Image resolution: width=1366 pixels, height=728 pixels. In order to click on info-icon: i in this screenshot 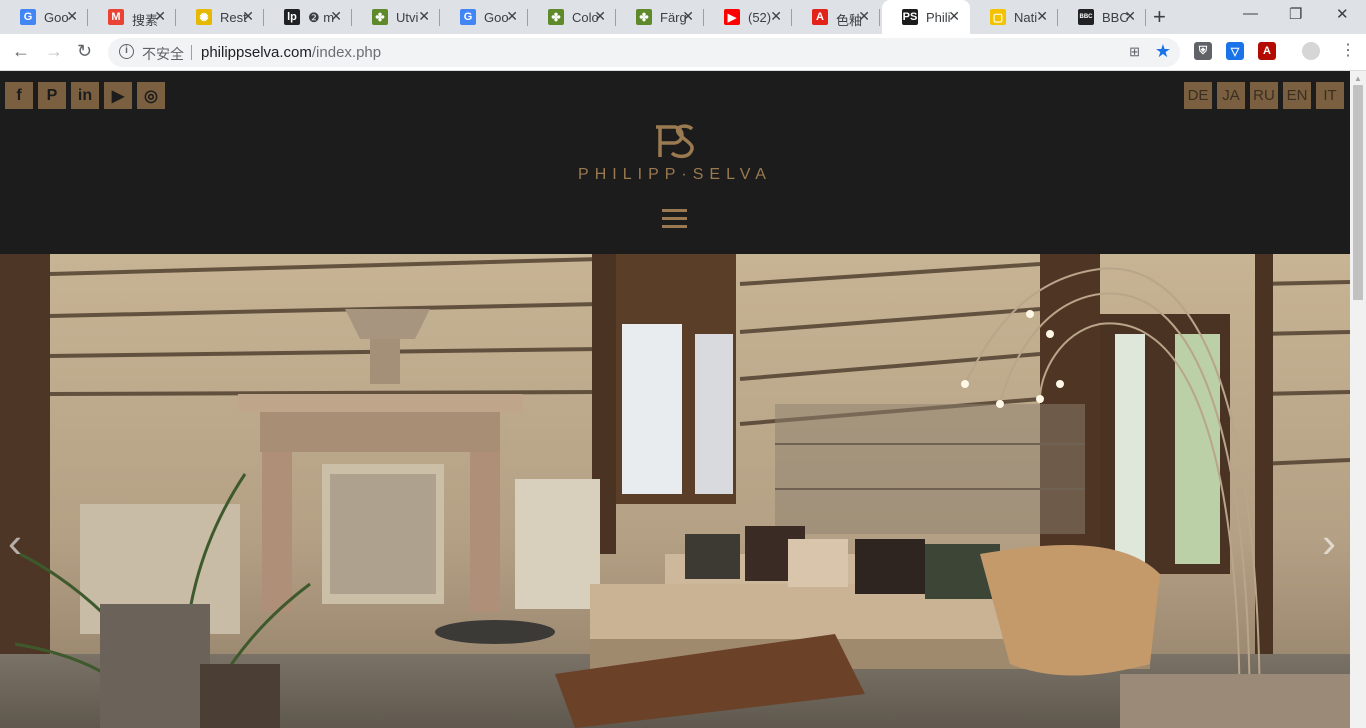, I will do `click(126, 51)`.